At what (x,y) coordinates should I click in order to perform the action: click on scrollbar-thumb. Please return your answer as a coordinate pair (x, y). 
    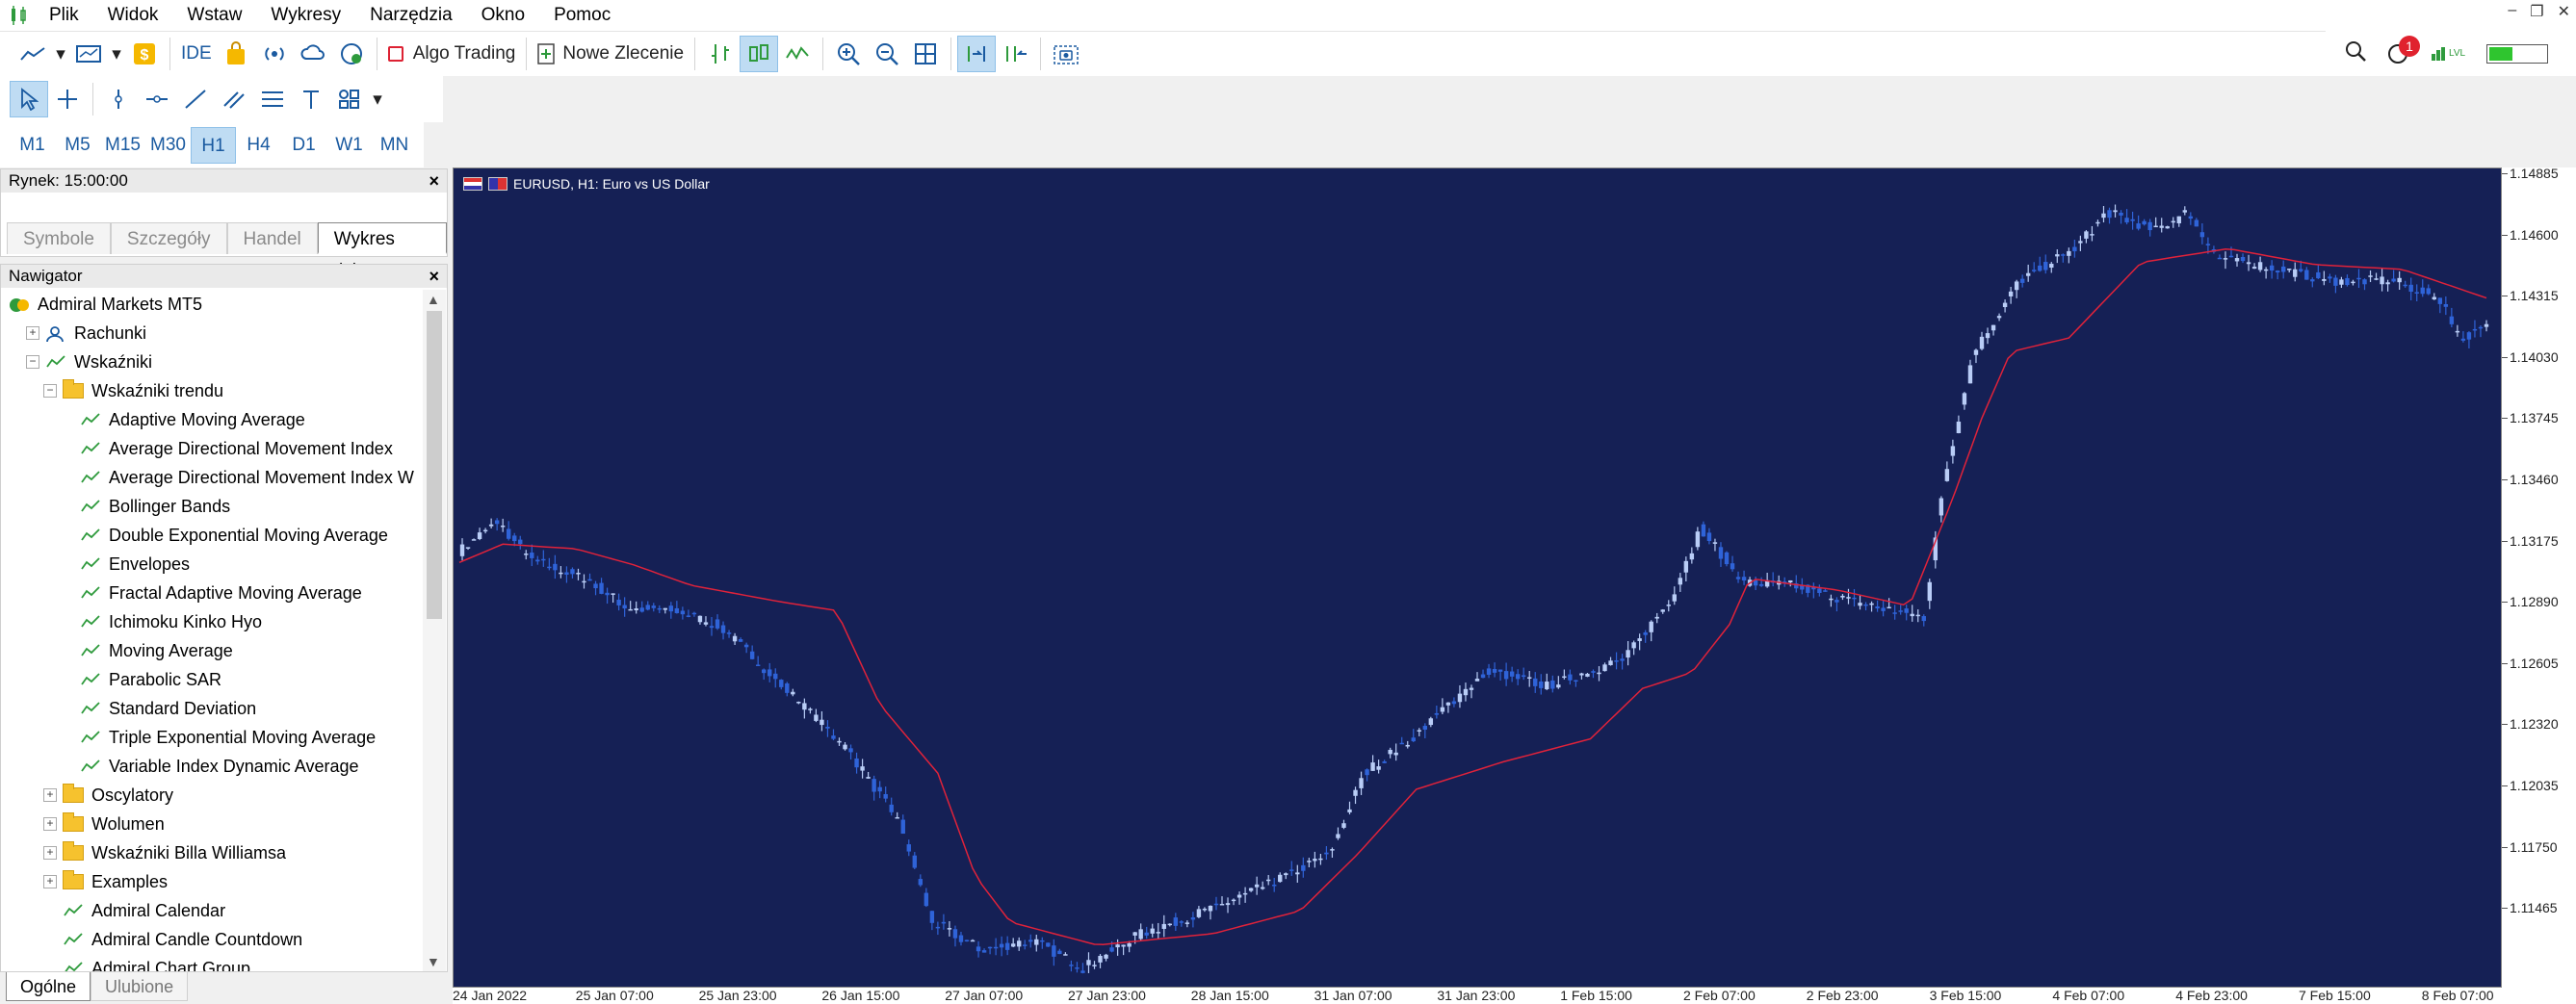
    Looking at the image, I should click on (434, 465).